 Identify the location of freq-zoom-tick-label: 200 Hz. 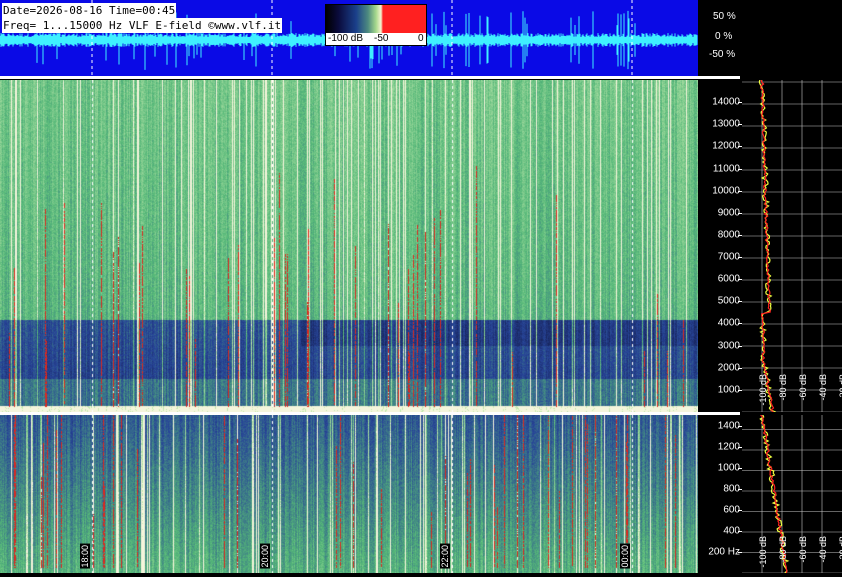
(724, 552).